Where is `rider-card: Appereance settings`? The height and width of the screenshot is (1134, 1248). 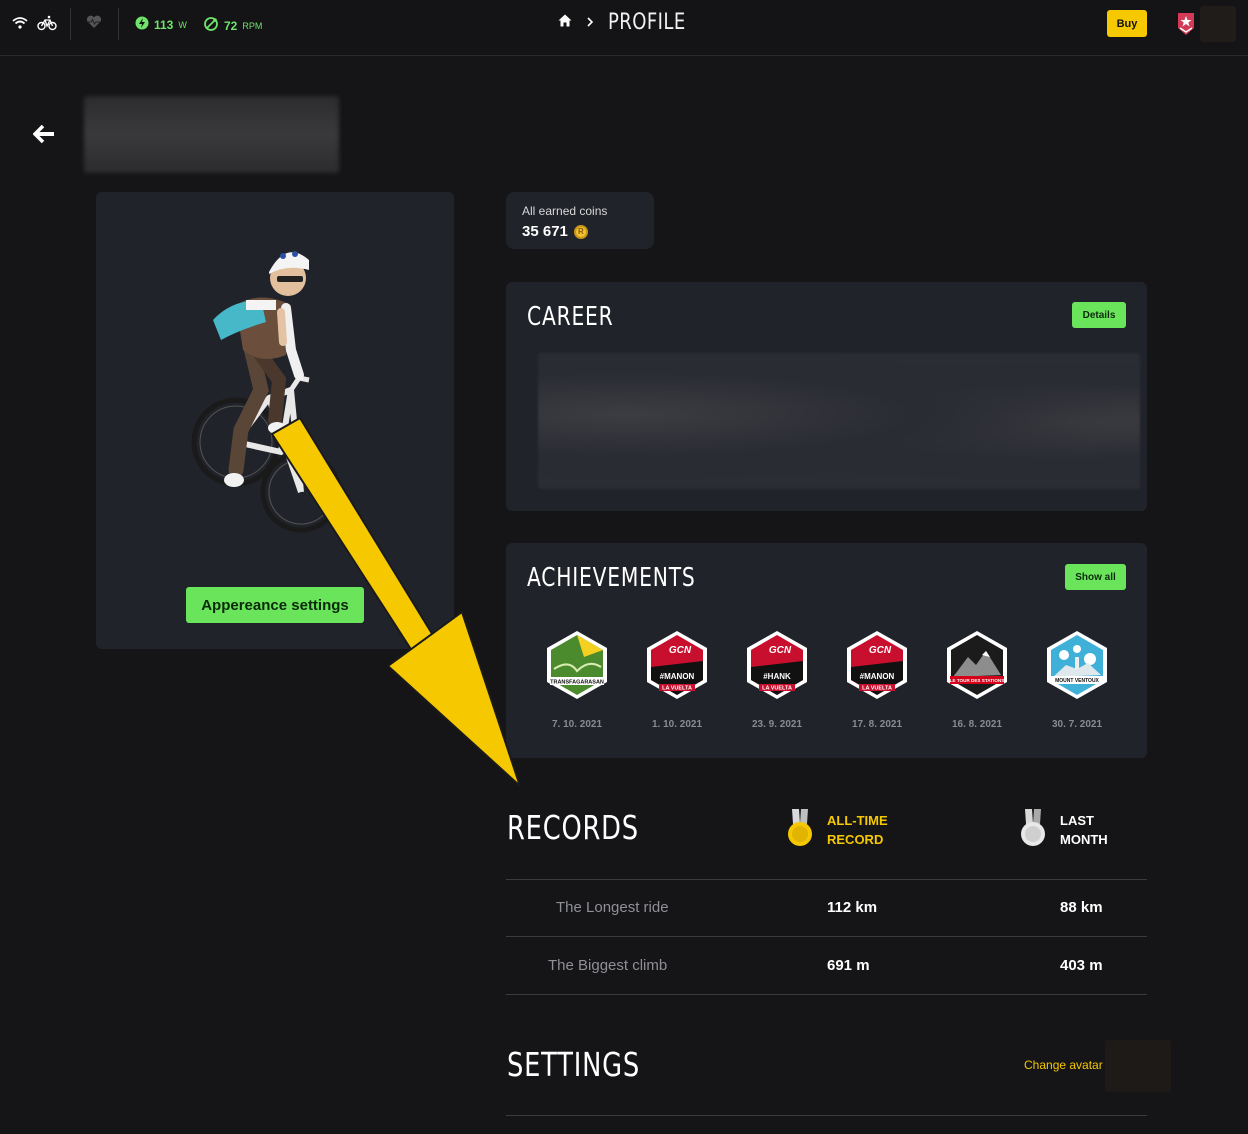 rider-card: Appereance settings is located at coordinates (275, 420).